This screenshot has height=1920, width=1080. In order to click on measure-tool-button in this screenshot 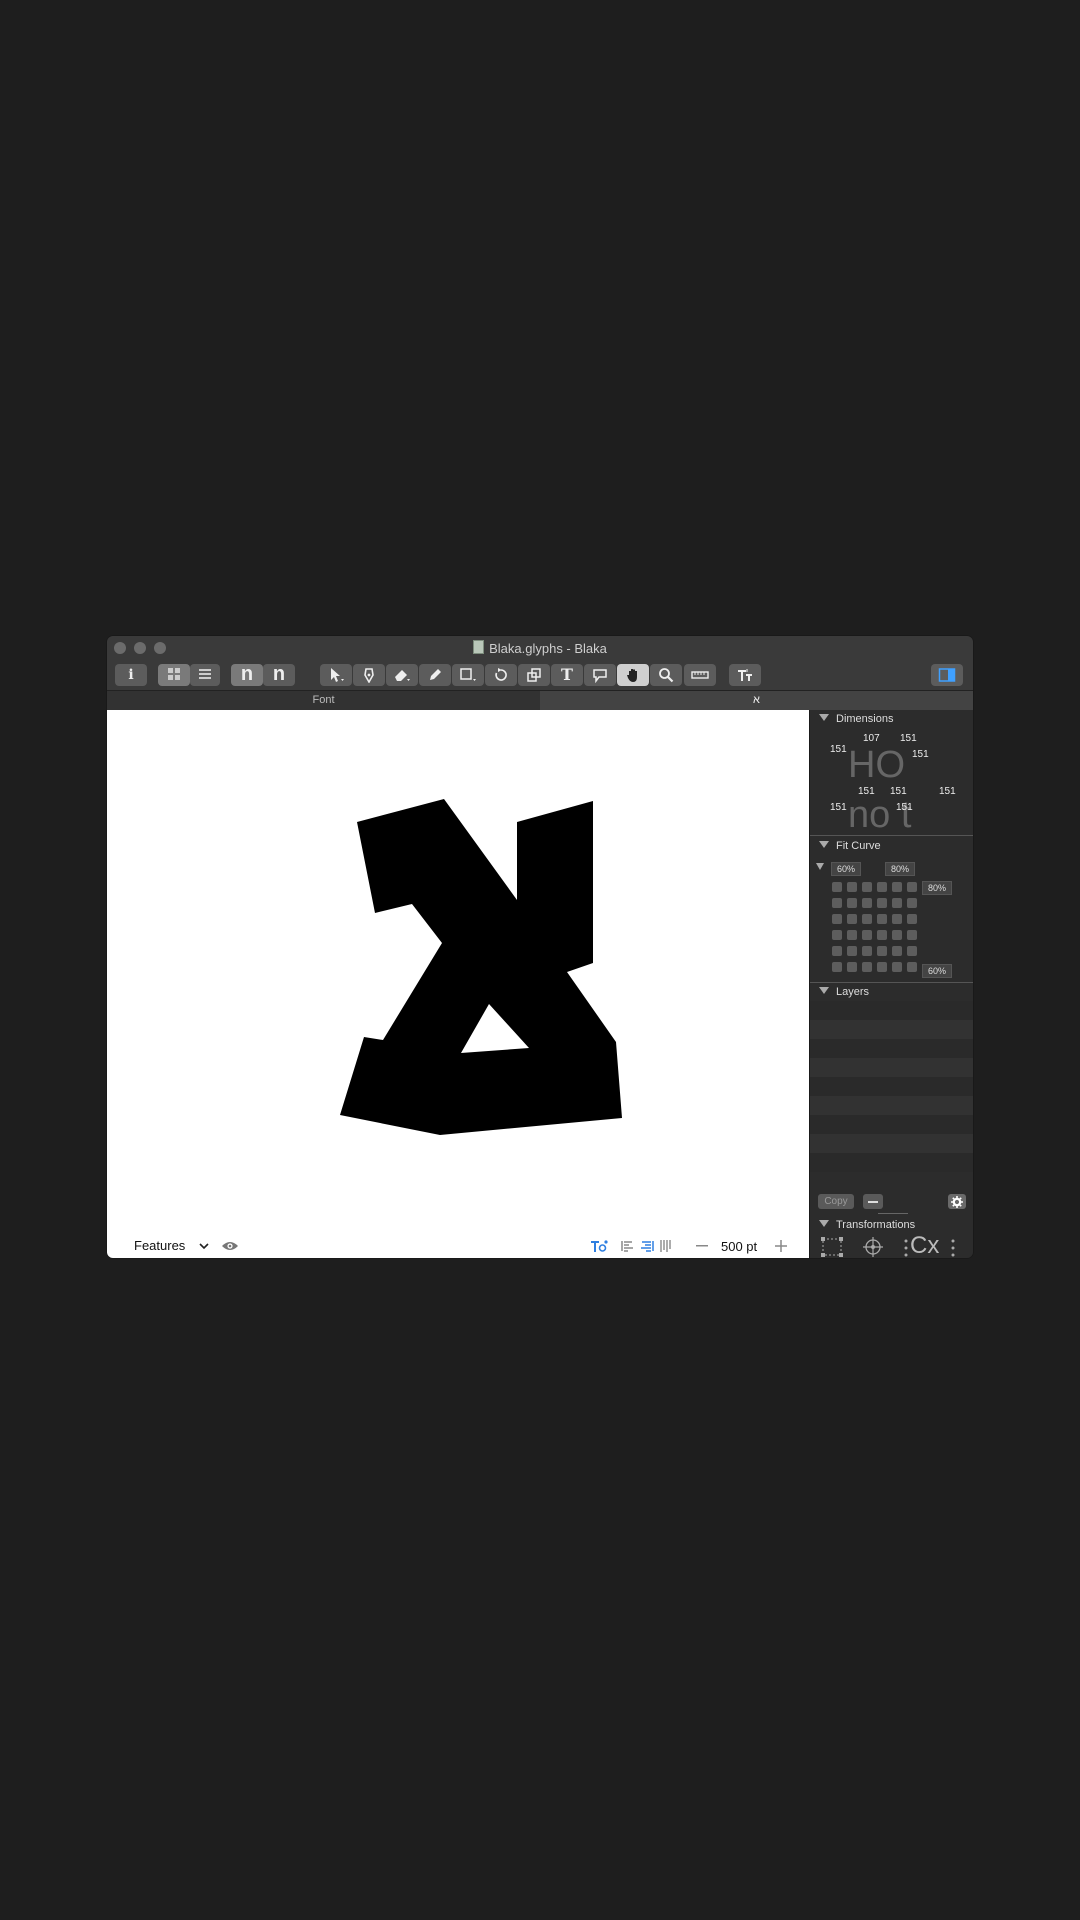, I will do `click(700, 675)`.